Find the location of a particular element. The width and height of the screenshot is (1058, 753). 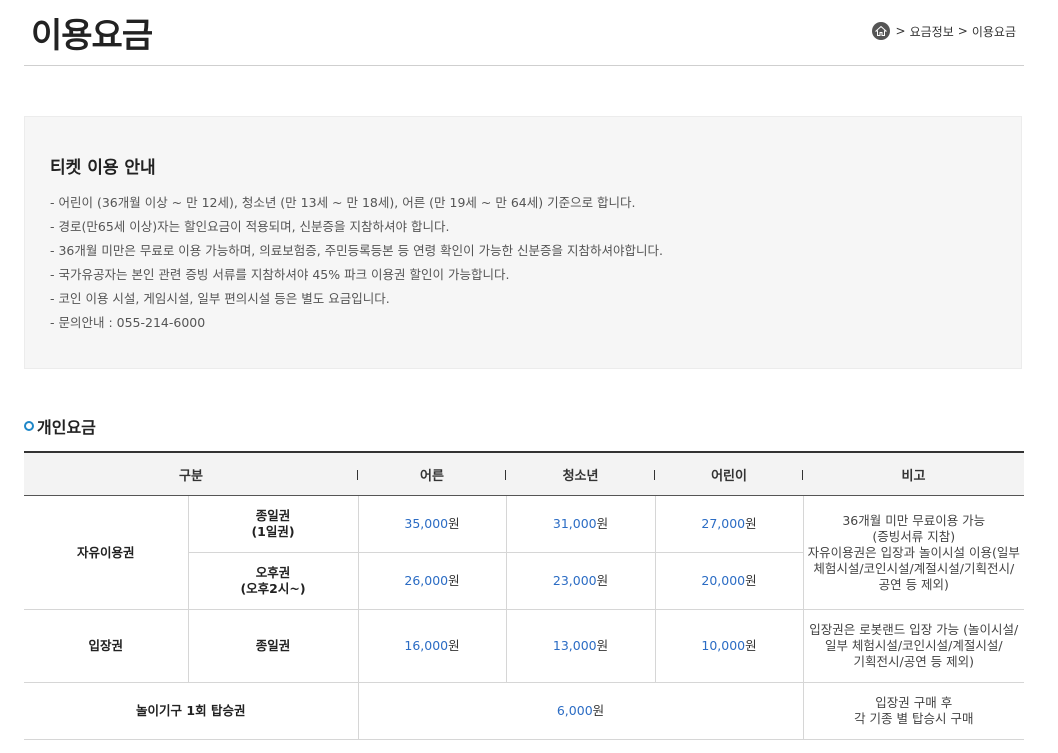

ticket-type-line: 종일권 is located at coordinates (273, 515).